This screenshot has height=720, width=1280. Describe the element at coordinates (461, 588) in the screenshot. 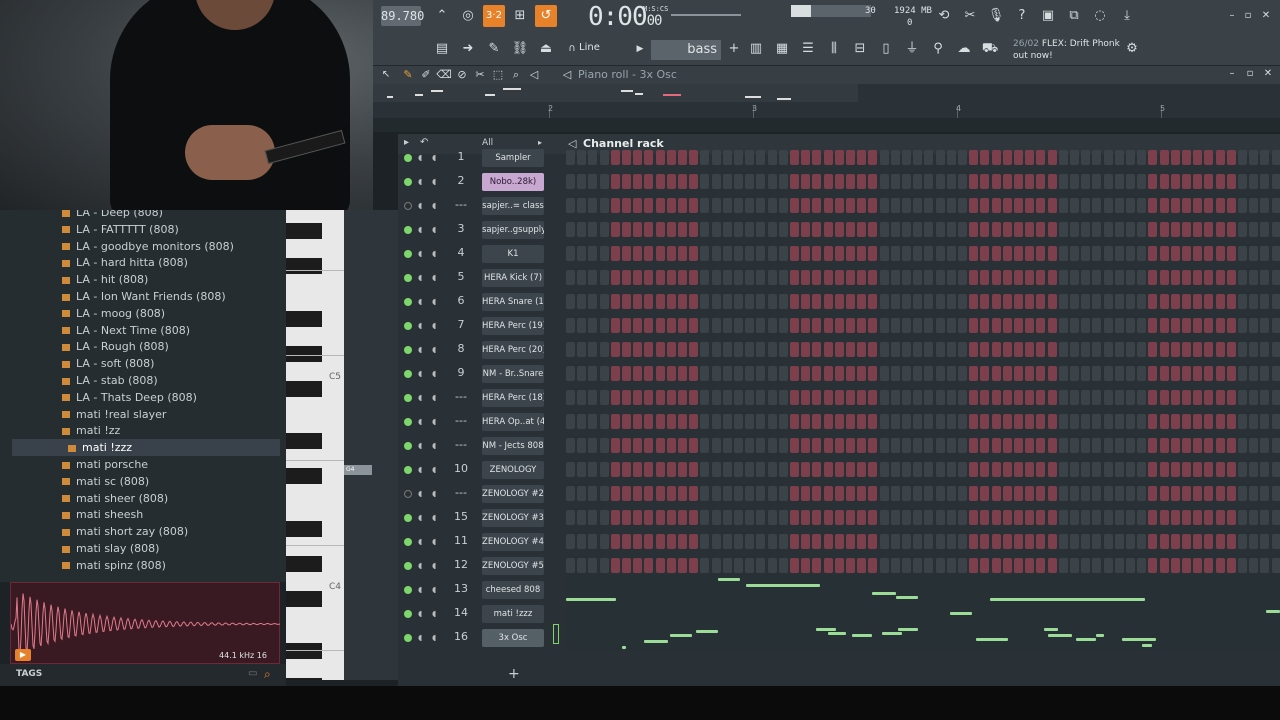

I see `mixer-track-number: 13` at that location.